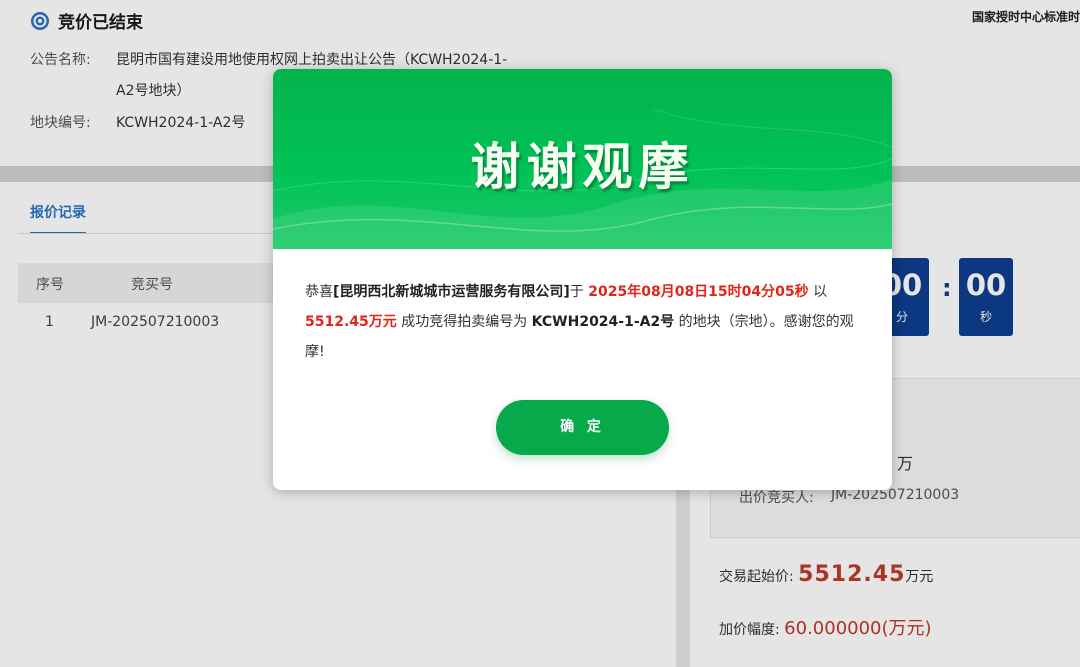 The height and width of the screenshot is (667, 1080). Describe the element at coordinates (603, 322) in the screenshot. I see `auction-code: KCWH2024-1-A2号` at that location.